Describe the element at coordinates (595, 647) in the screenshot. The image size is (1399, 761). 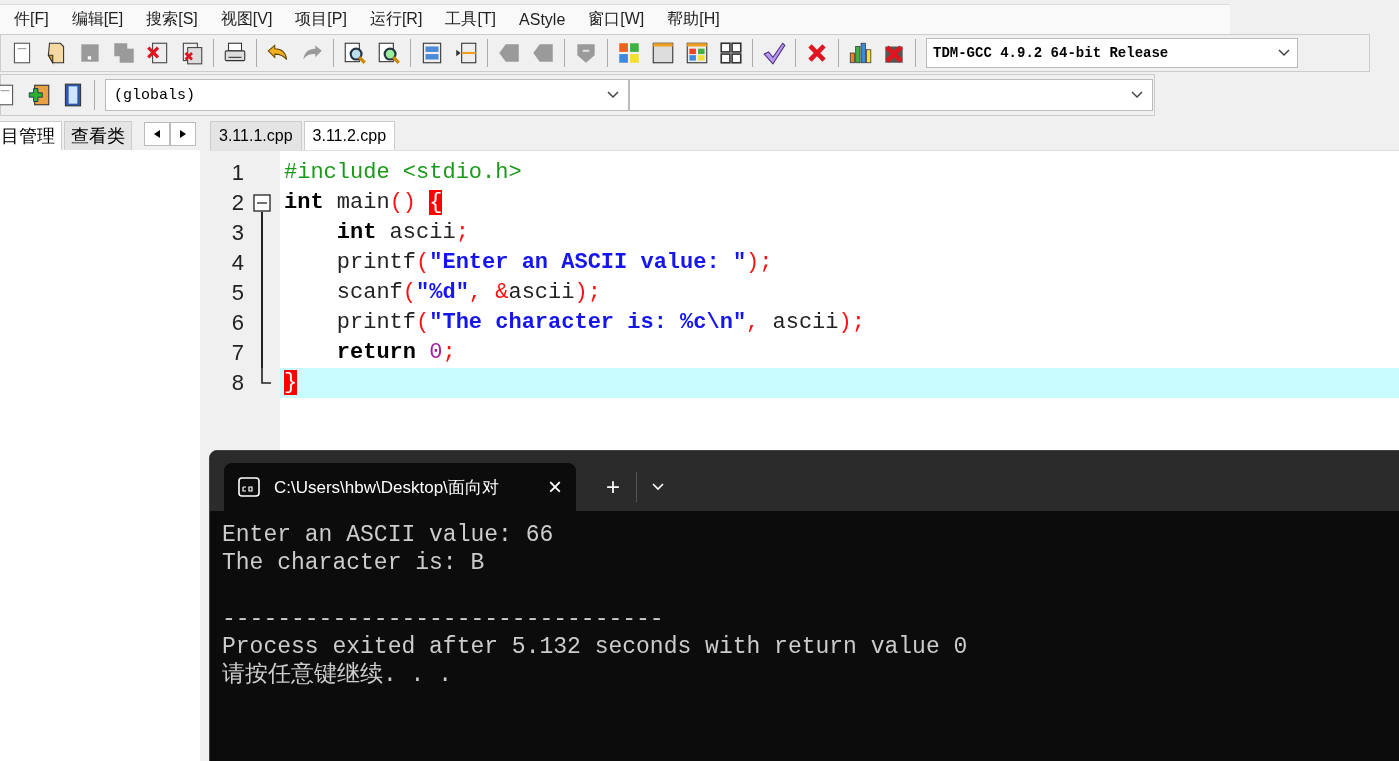
I see `console-line: Process exited after 5.132 seconds with return value 0` at that location.